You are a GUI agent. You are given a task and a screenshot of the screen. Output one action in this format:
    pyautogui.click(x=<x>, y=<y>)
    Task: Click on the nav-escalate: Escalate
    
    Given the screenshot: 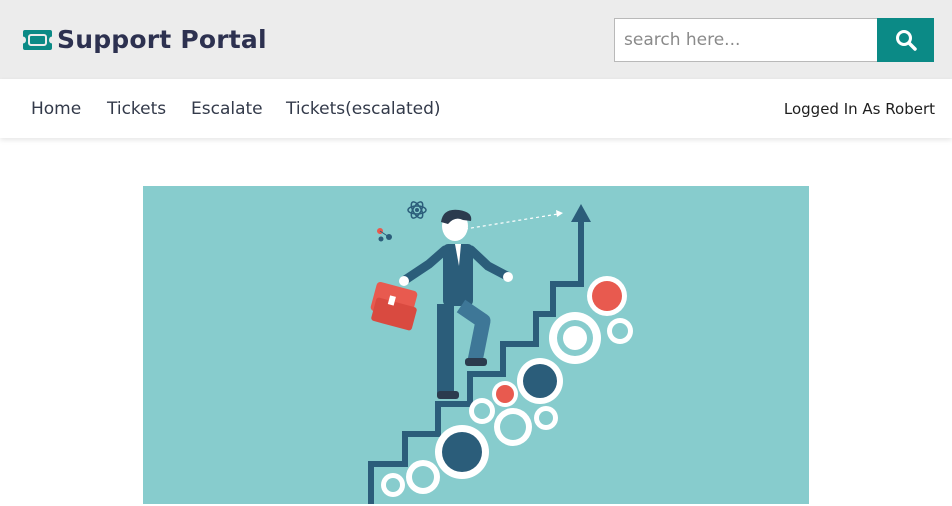 What is the action you would take?
    pyautogui.click(x=227, y=109)
    